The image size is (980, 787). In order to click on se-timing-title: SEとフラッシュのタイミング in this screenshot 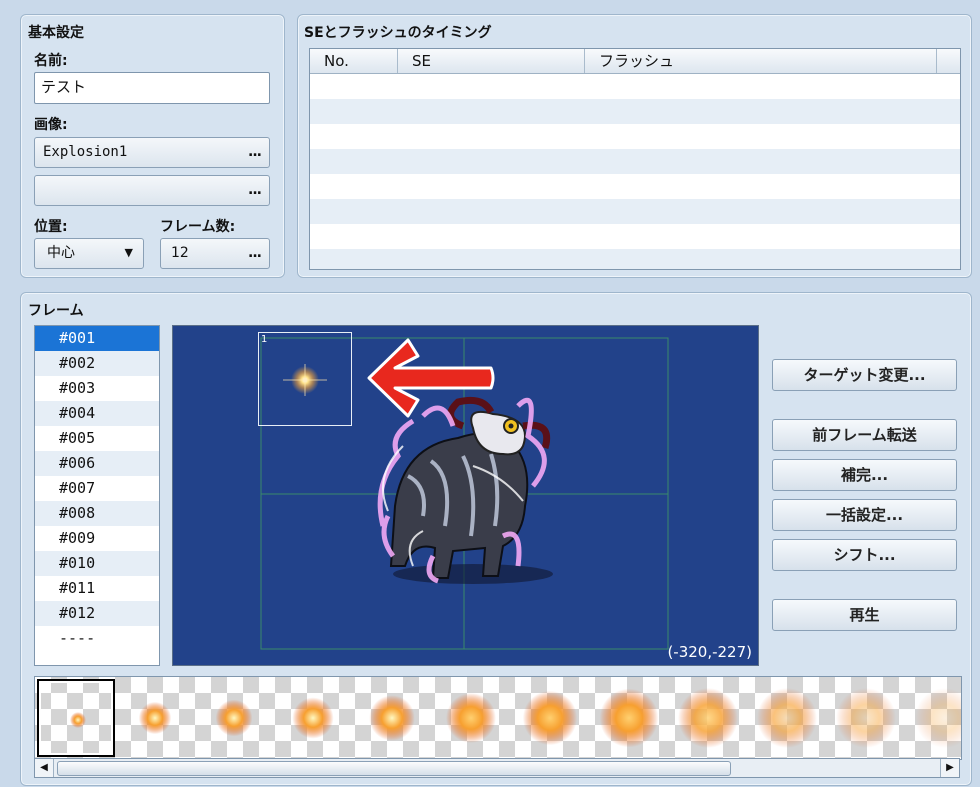, I will do `click(398, 33)`.